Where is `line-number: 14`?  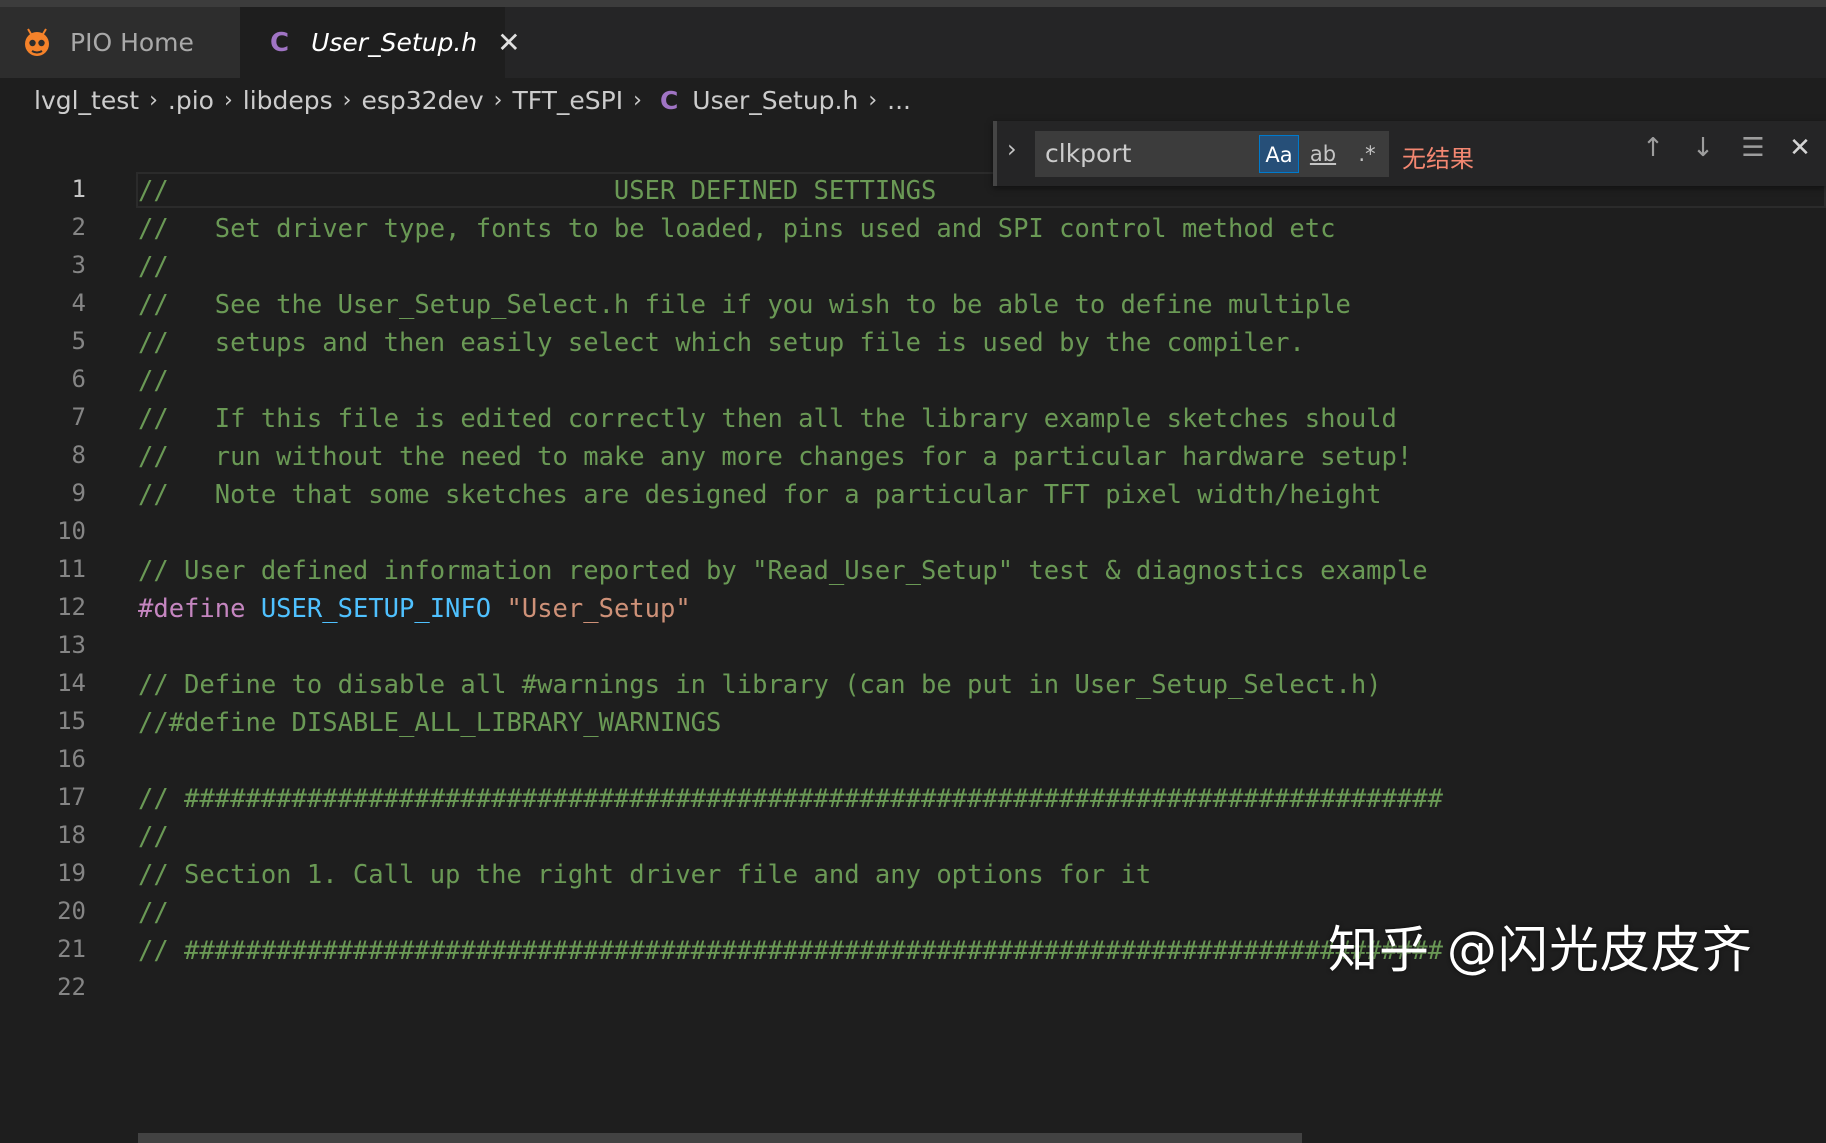
line-number: 14 is located at coordinates (71, 683).